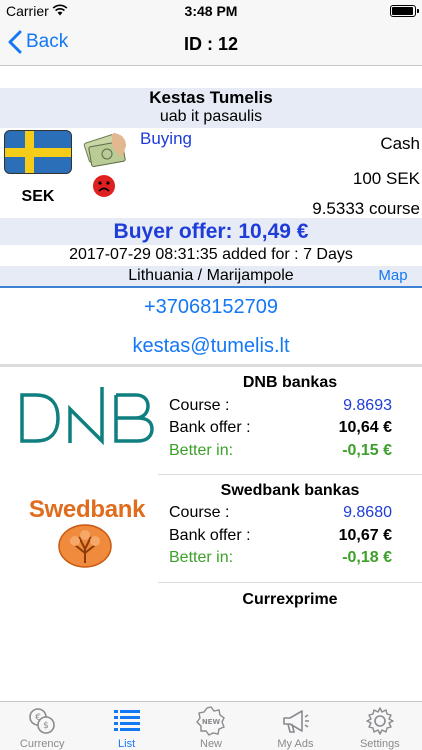 This screenshot has width=422, height=750. What do you see at coordinates (386, 178) in the screenshot?
I see `ad-amount: 100 SEK` at bounding box center [386, 178].